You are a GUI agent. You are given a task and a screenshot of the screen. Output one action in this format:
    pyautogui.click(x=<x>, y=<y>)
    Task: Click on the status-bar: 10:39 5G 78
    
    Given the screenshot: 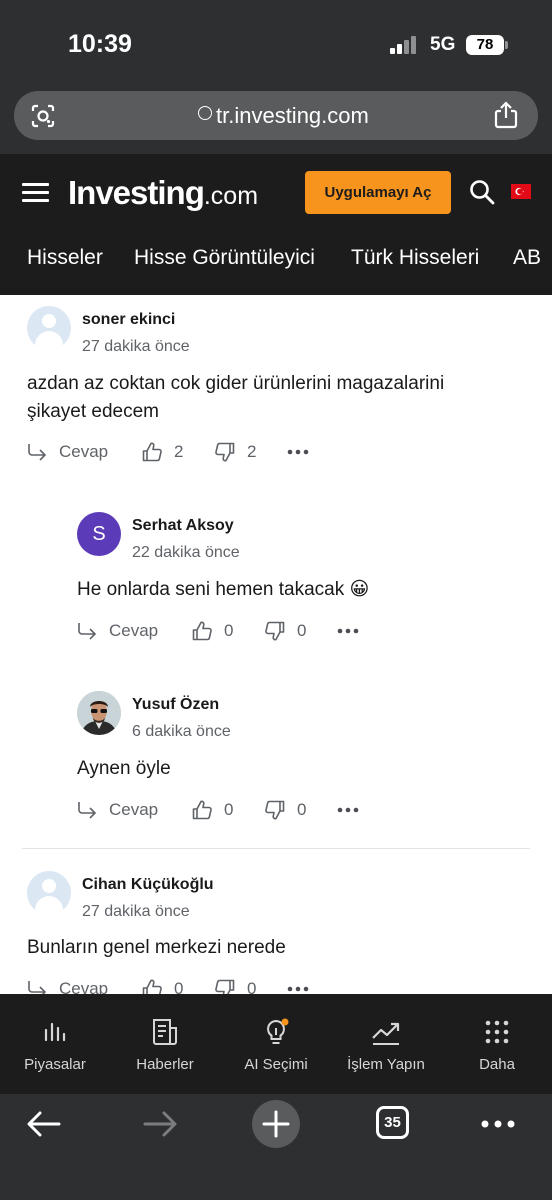 What is the action you would take?
    pyautogui.click(x=276, y=44)
    